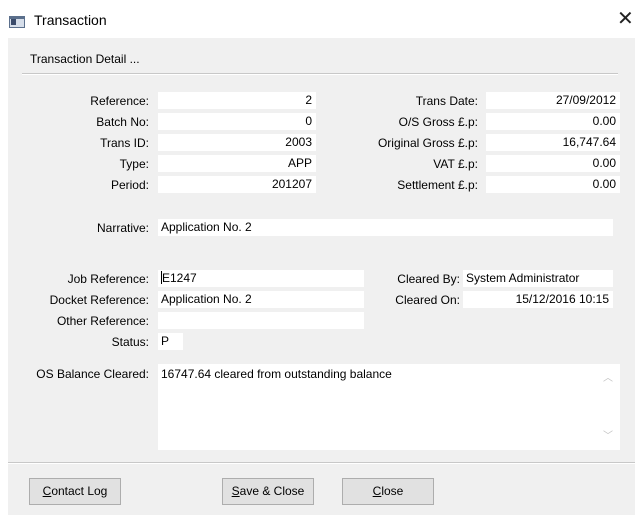  What do you see at coordinates (75, 491) in the screenshot?
I see `contact-log-button: Contact Log` at bounding box center [75, 491].